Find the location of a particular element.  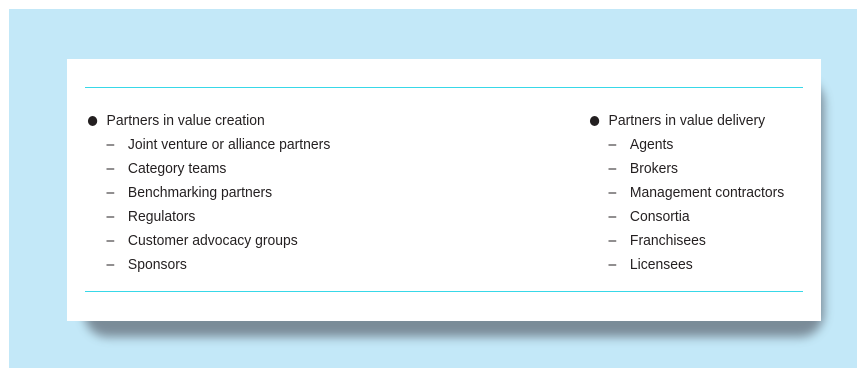

list-item: – Licensees is located at coordinates (686, 265).